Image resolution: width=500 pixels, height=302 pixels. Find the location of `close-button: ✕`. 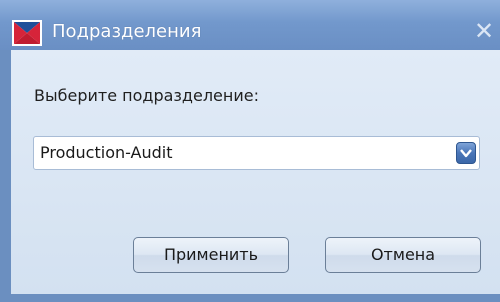

close-button: ✕ is located at coordinates (487, 31).